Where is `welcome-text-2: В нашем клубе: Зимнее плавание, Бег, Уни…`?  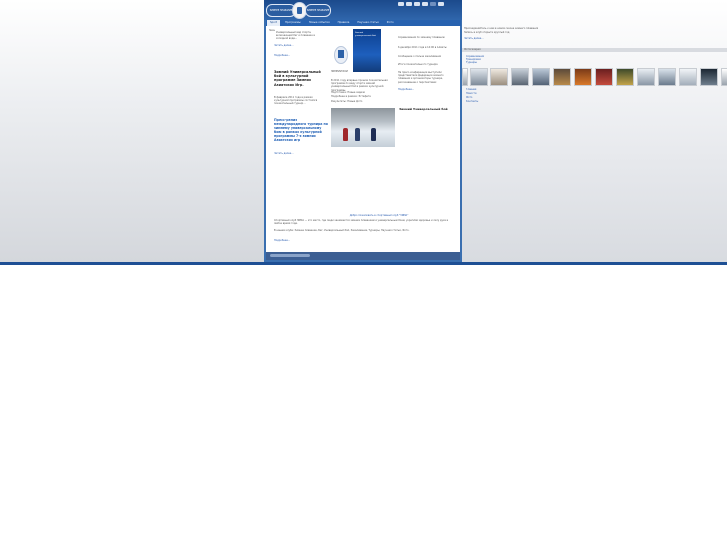
welcome-text-2: В нашем клубе: Зимнее плавание, Бег, Уни… is located at coordinates (342, 230).